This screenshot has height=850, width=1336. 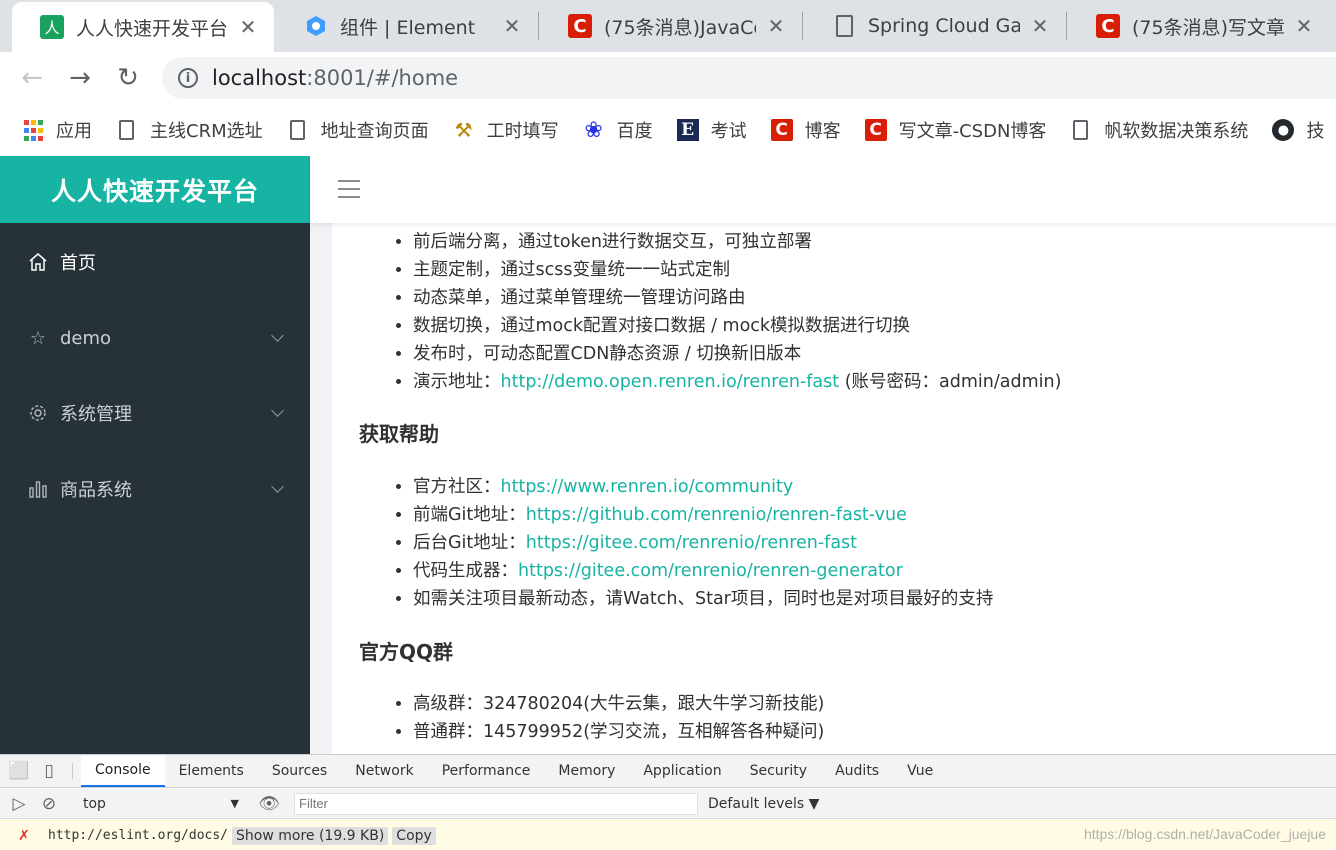 I want to click on tab-title: 组件 | Element, so click(x=408, y=27).